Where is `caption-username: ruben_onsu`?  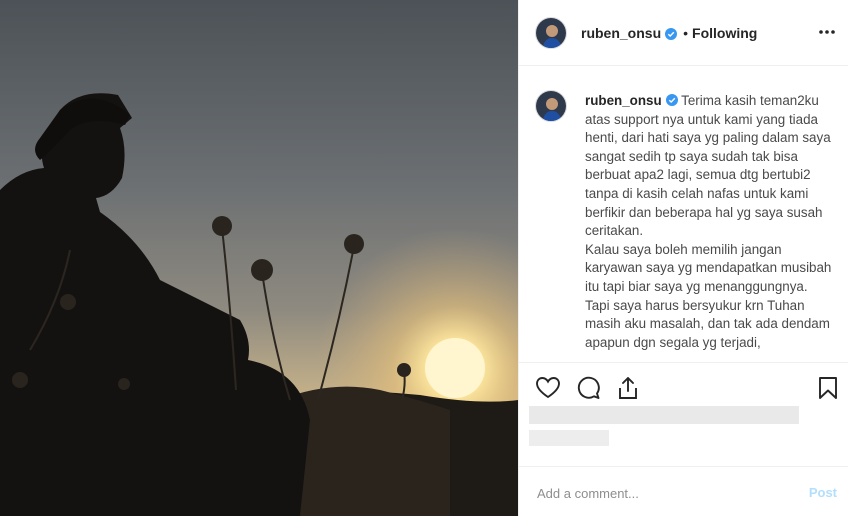 caption-username: ruben_onsu is located at coordinates (623, 100).